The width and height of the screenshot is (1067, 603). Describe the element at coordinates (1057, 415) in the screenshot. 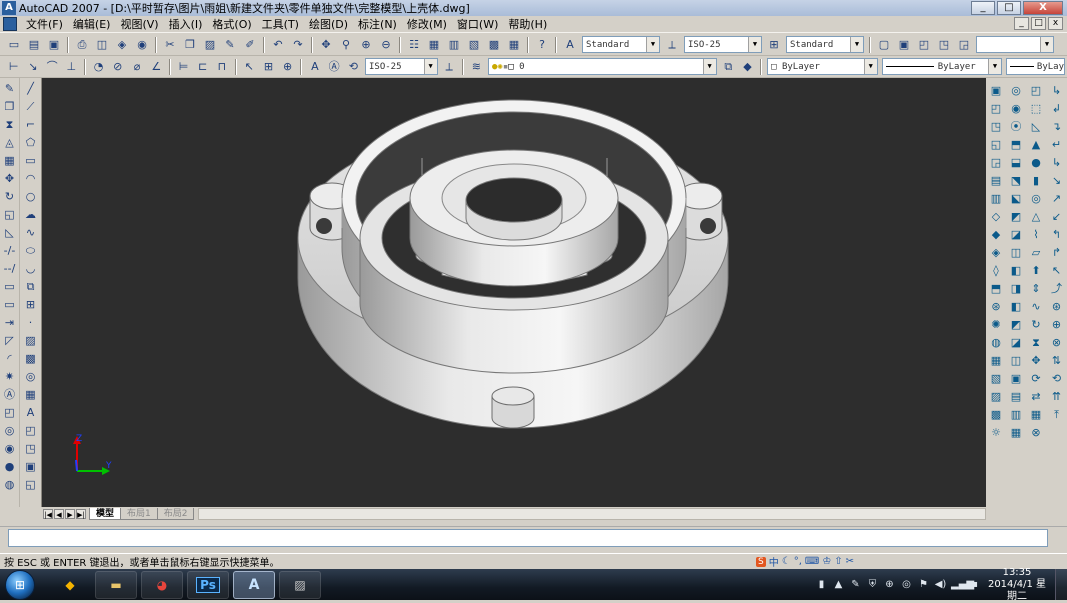

I see `fly-icon: ⤒` at that location.